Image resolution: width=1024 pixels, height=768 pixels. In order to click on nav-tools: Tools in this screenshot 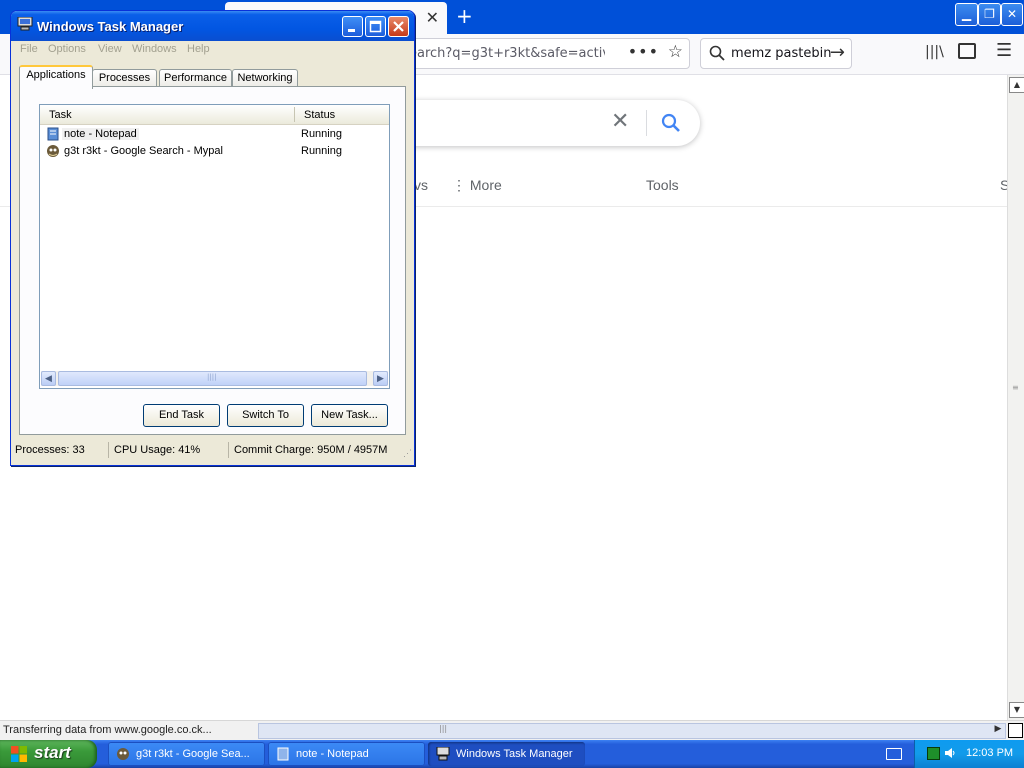, I will do `click(662, 185)`.